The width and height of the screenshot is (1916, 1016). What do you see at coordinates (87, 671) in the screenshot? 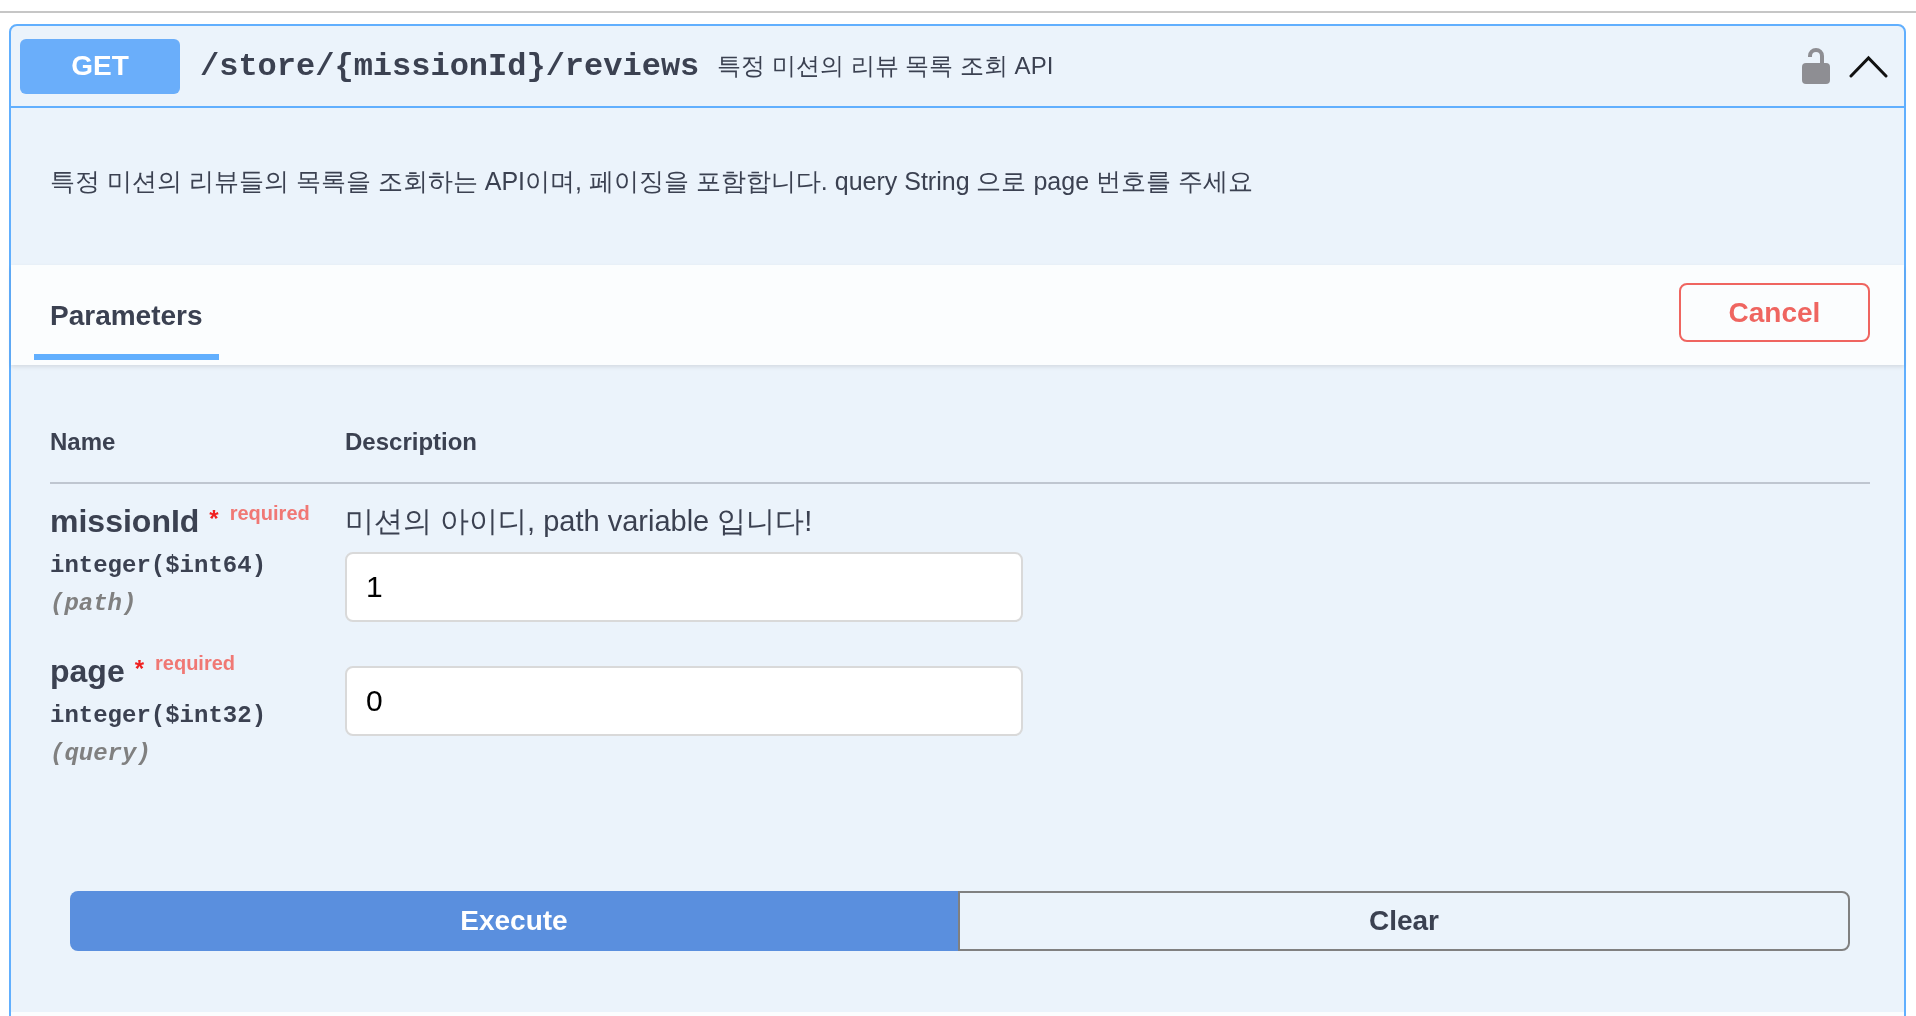
I see `parameter-name: page` at bounding box center [87, 671].